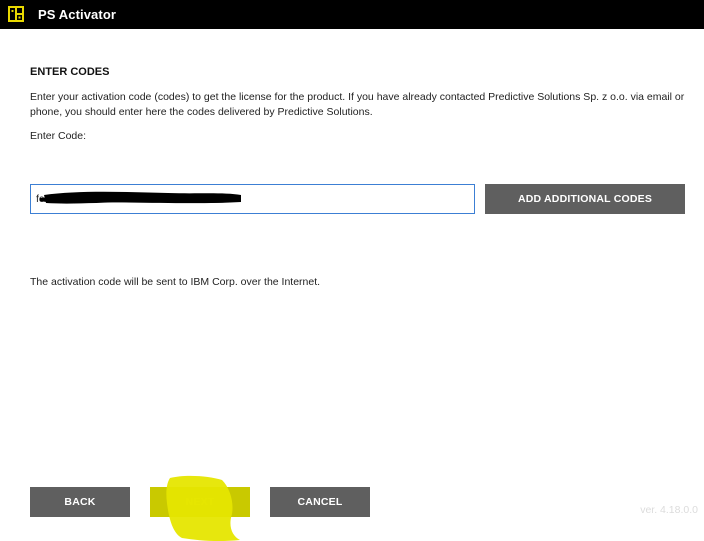 This screenshot has height=541, width=704. I want to click on title-bar: PS Activator, so click(352, 14).